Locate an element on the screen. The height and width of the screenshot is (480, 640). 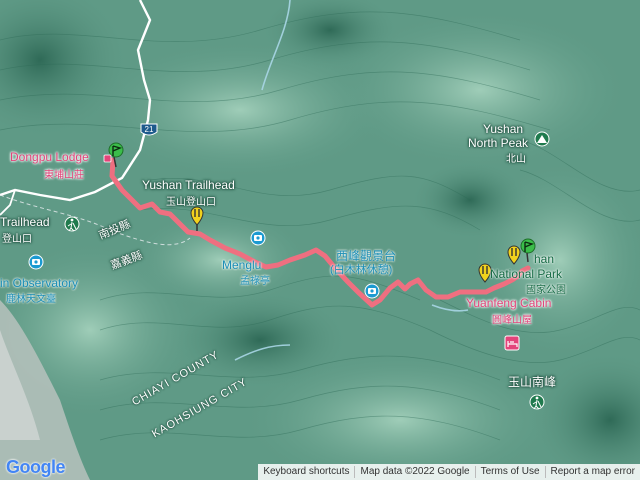
xifeng-viewpoint-label-2: (白木林休憩) is located at coordinates (361, 270).